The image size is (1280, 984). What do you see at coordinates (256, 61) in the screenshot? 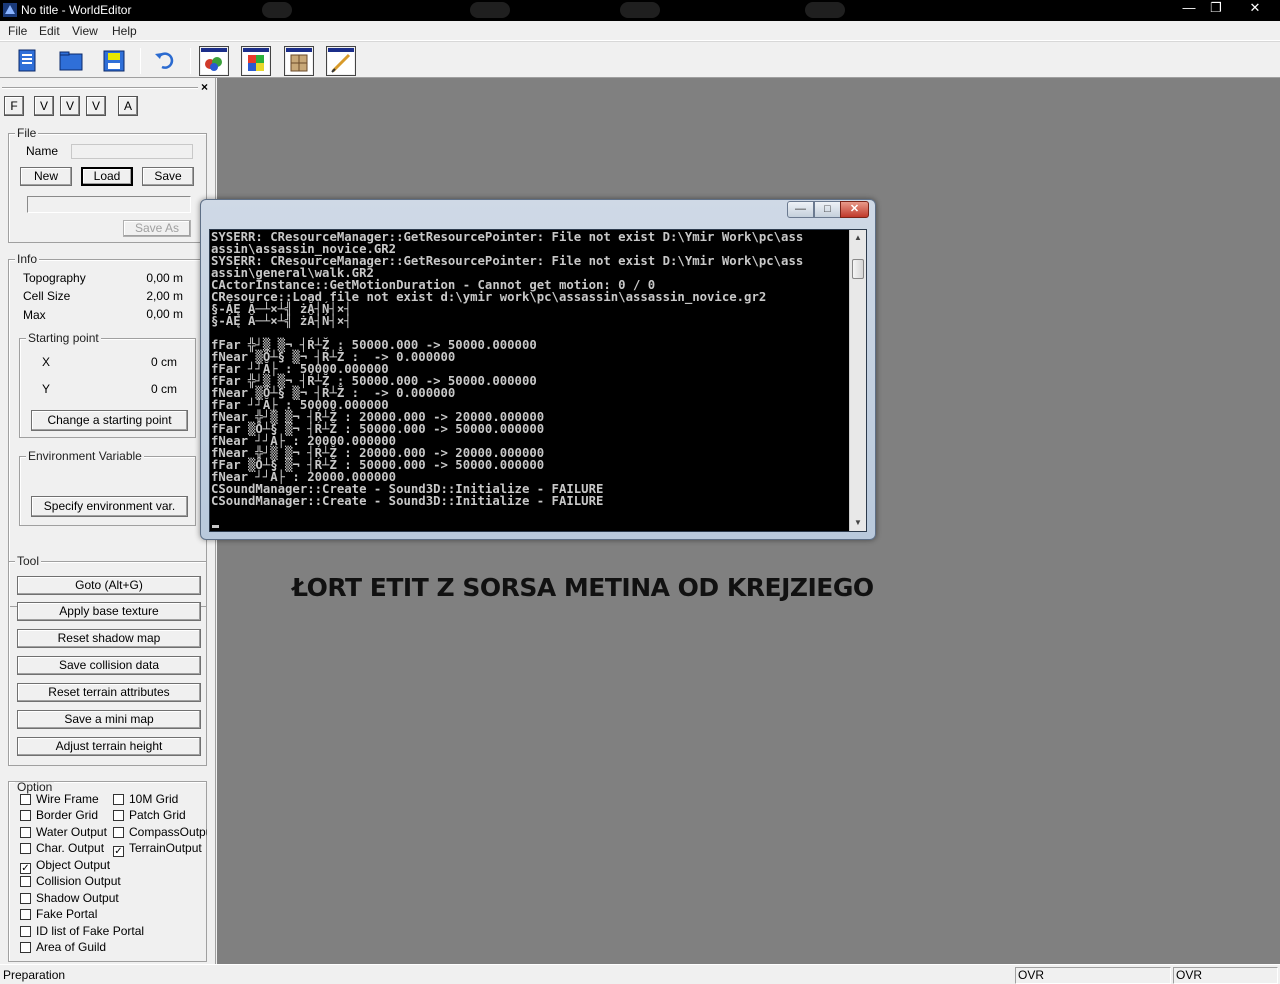
I see `texture-mode-icon` at bounding box center [256, 61].